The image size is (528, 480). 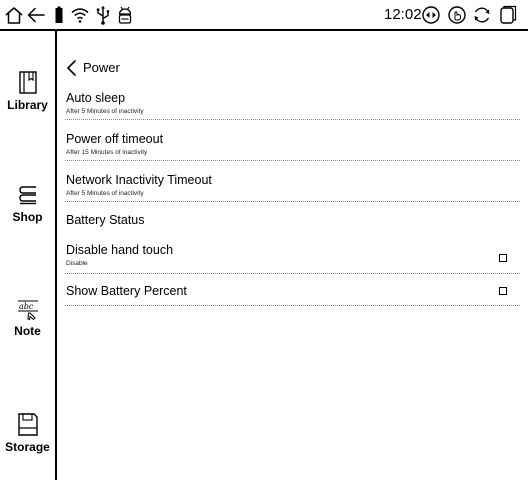 What do you see at coordinates (115, 139) in the screenshot?
I see `setting-title: Power off timeout` at bounding box center [115, 139].